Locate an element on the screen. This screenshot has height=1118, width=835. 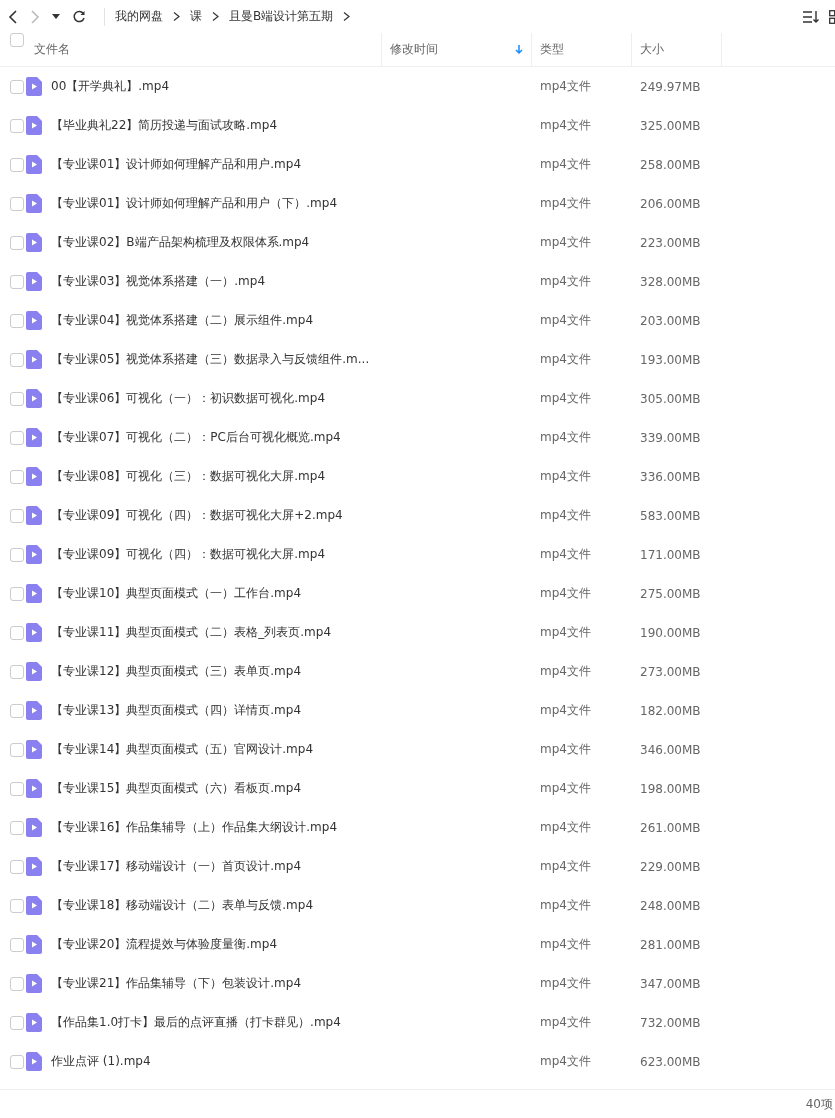
file-name: 【专业课08】可视化（三）：数据可视化大屏.mp4 is located at coordinates (216, 476).